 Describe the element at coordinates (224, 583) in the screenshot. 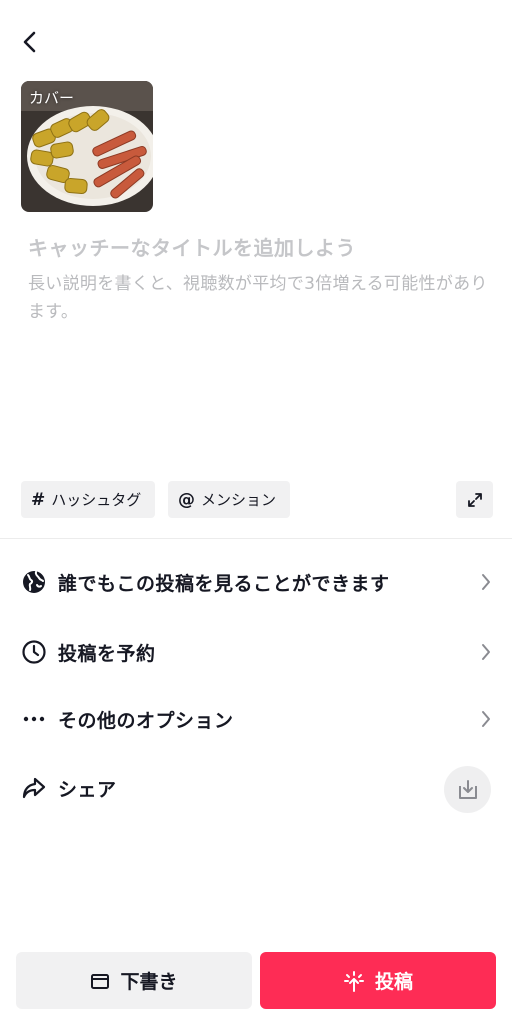

I see `visibility-label: 誰でもこの投稿を見ることができます` at that location.